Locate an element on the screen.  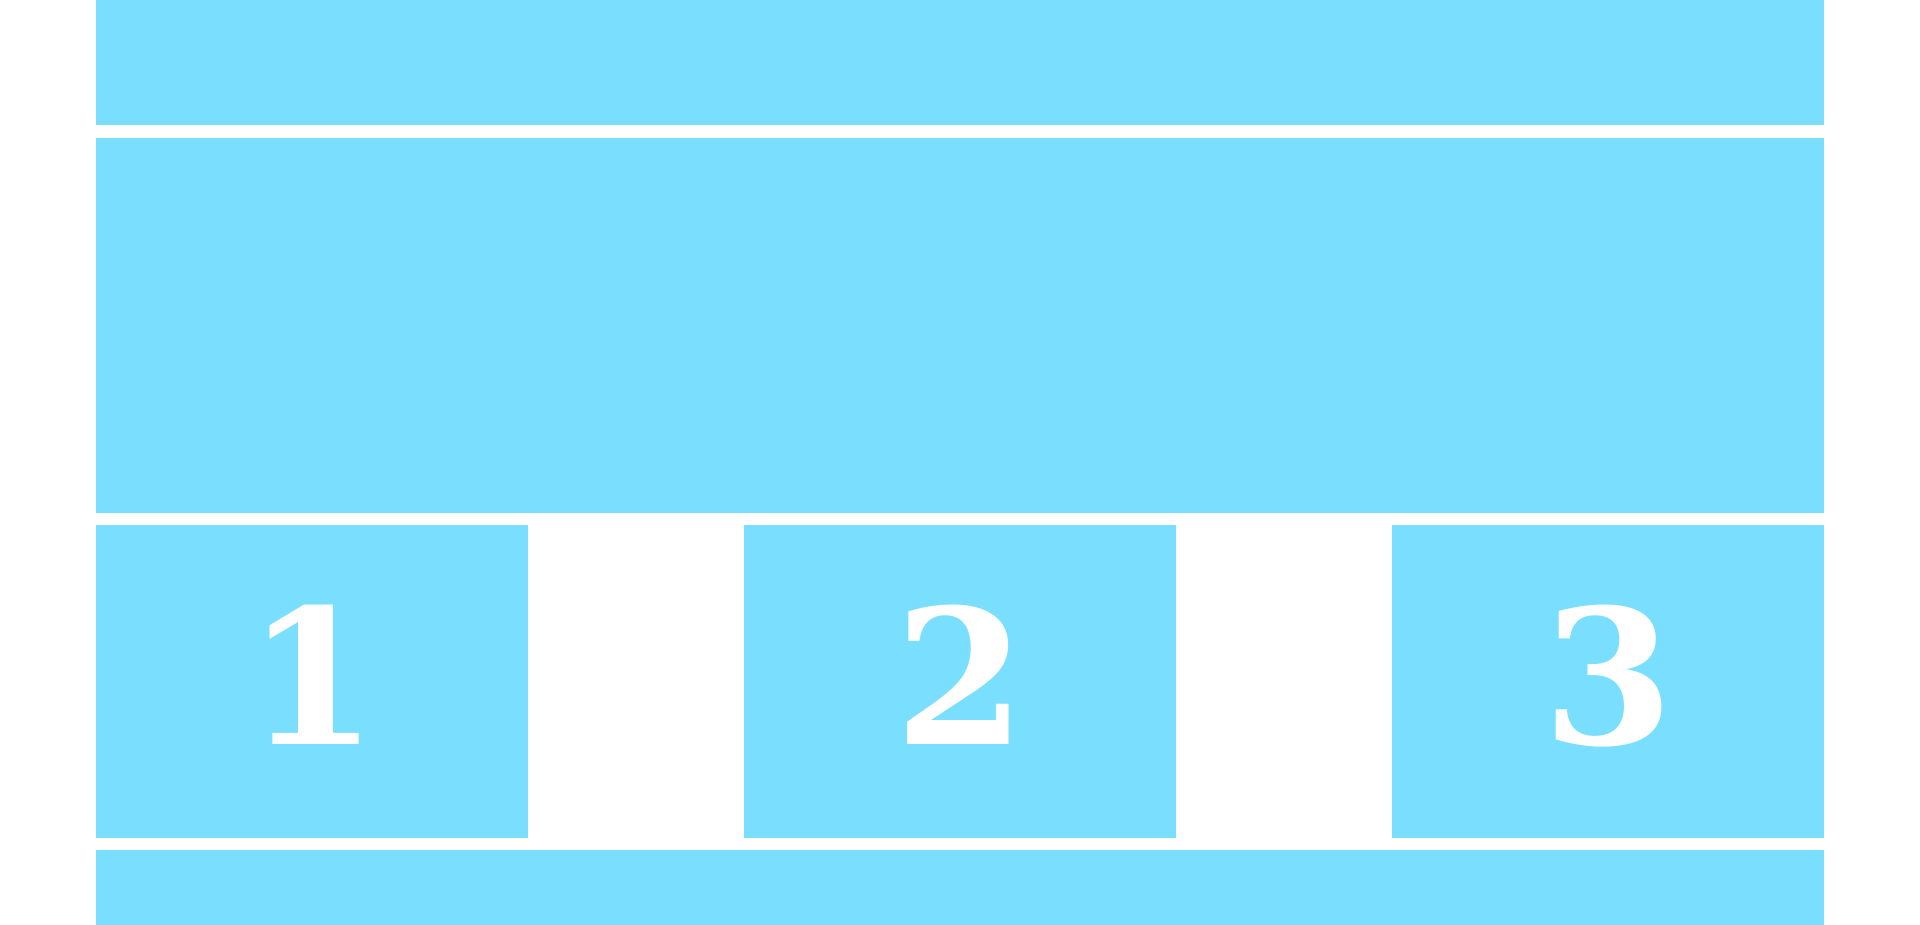
card-2: 2 is located at coordinates (960, 681).